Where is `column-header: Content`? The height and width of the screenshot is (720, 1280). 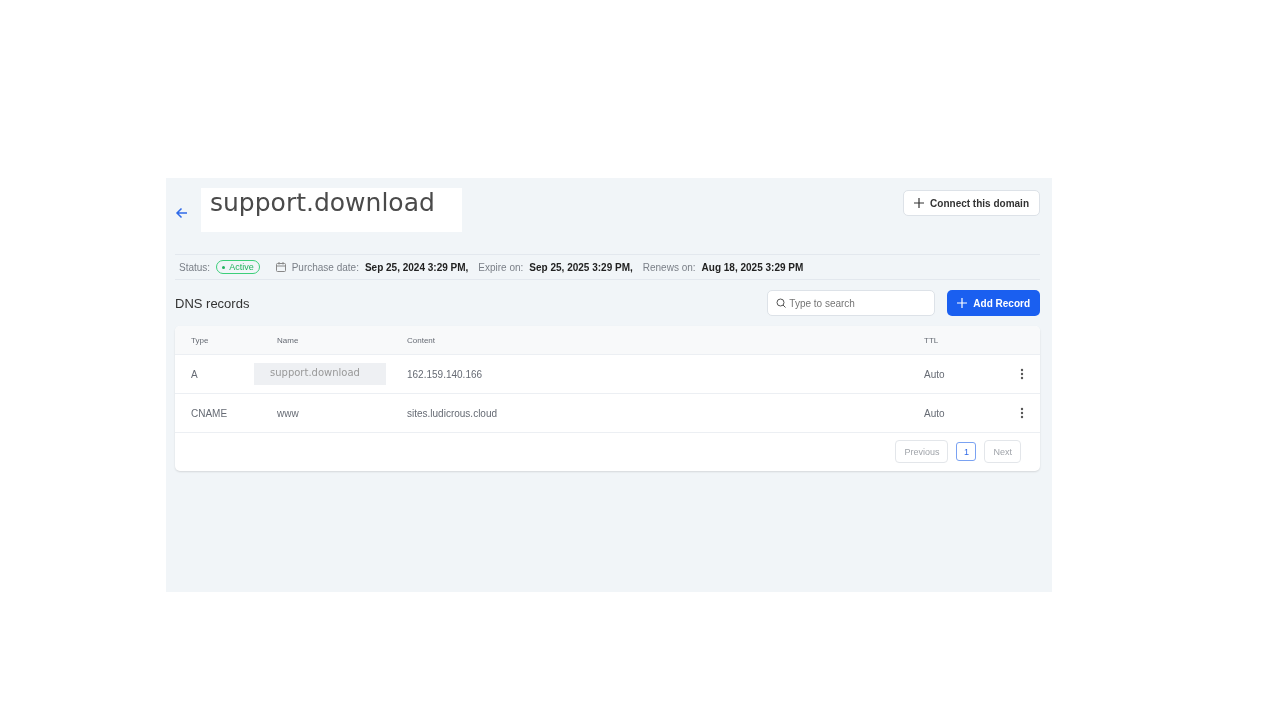
column-header: Content is located at coordinates (422, 340).